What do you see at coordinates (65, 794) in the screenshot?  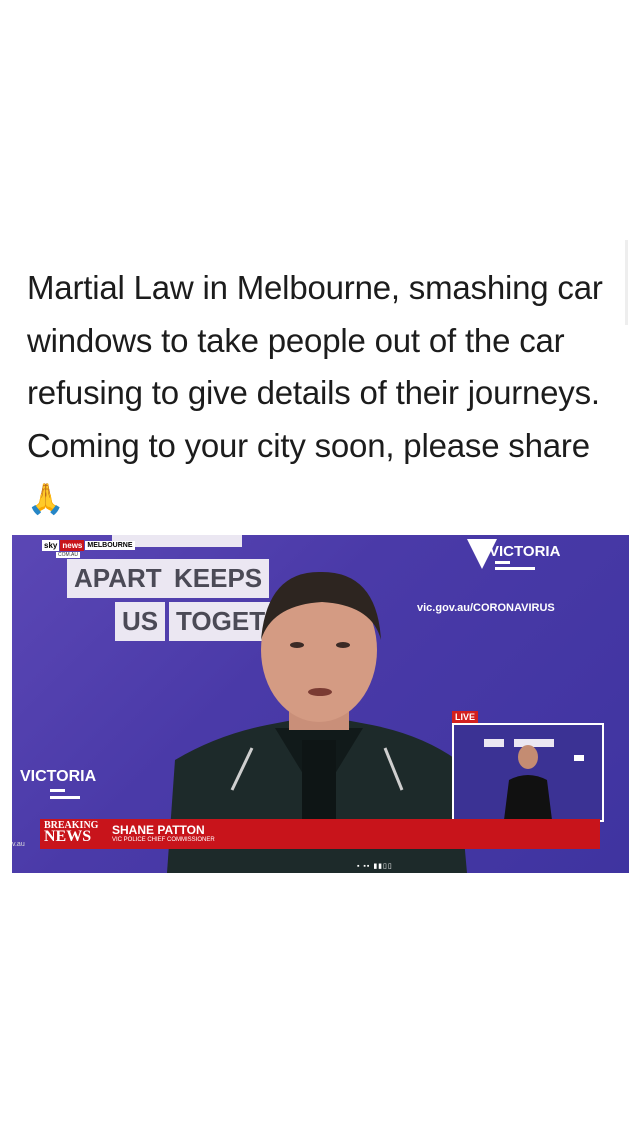 I see `victoria-mark-icon` at bounding box center [65, 794].